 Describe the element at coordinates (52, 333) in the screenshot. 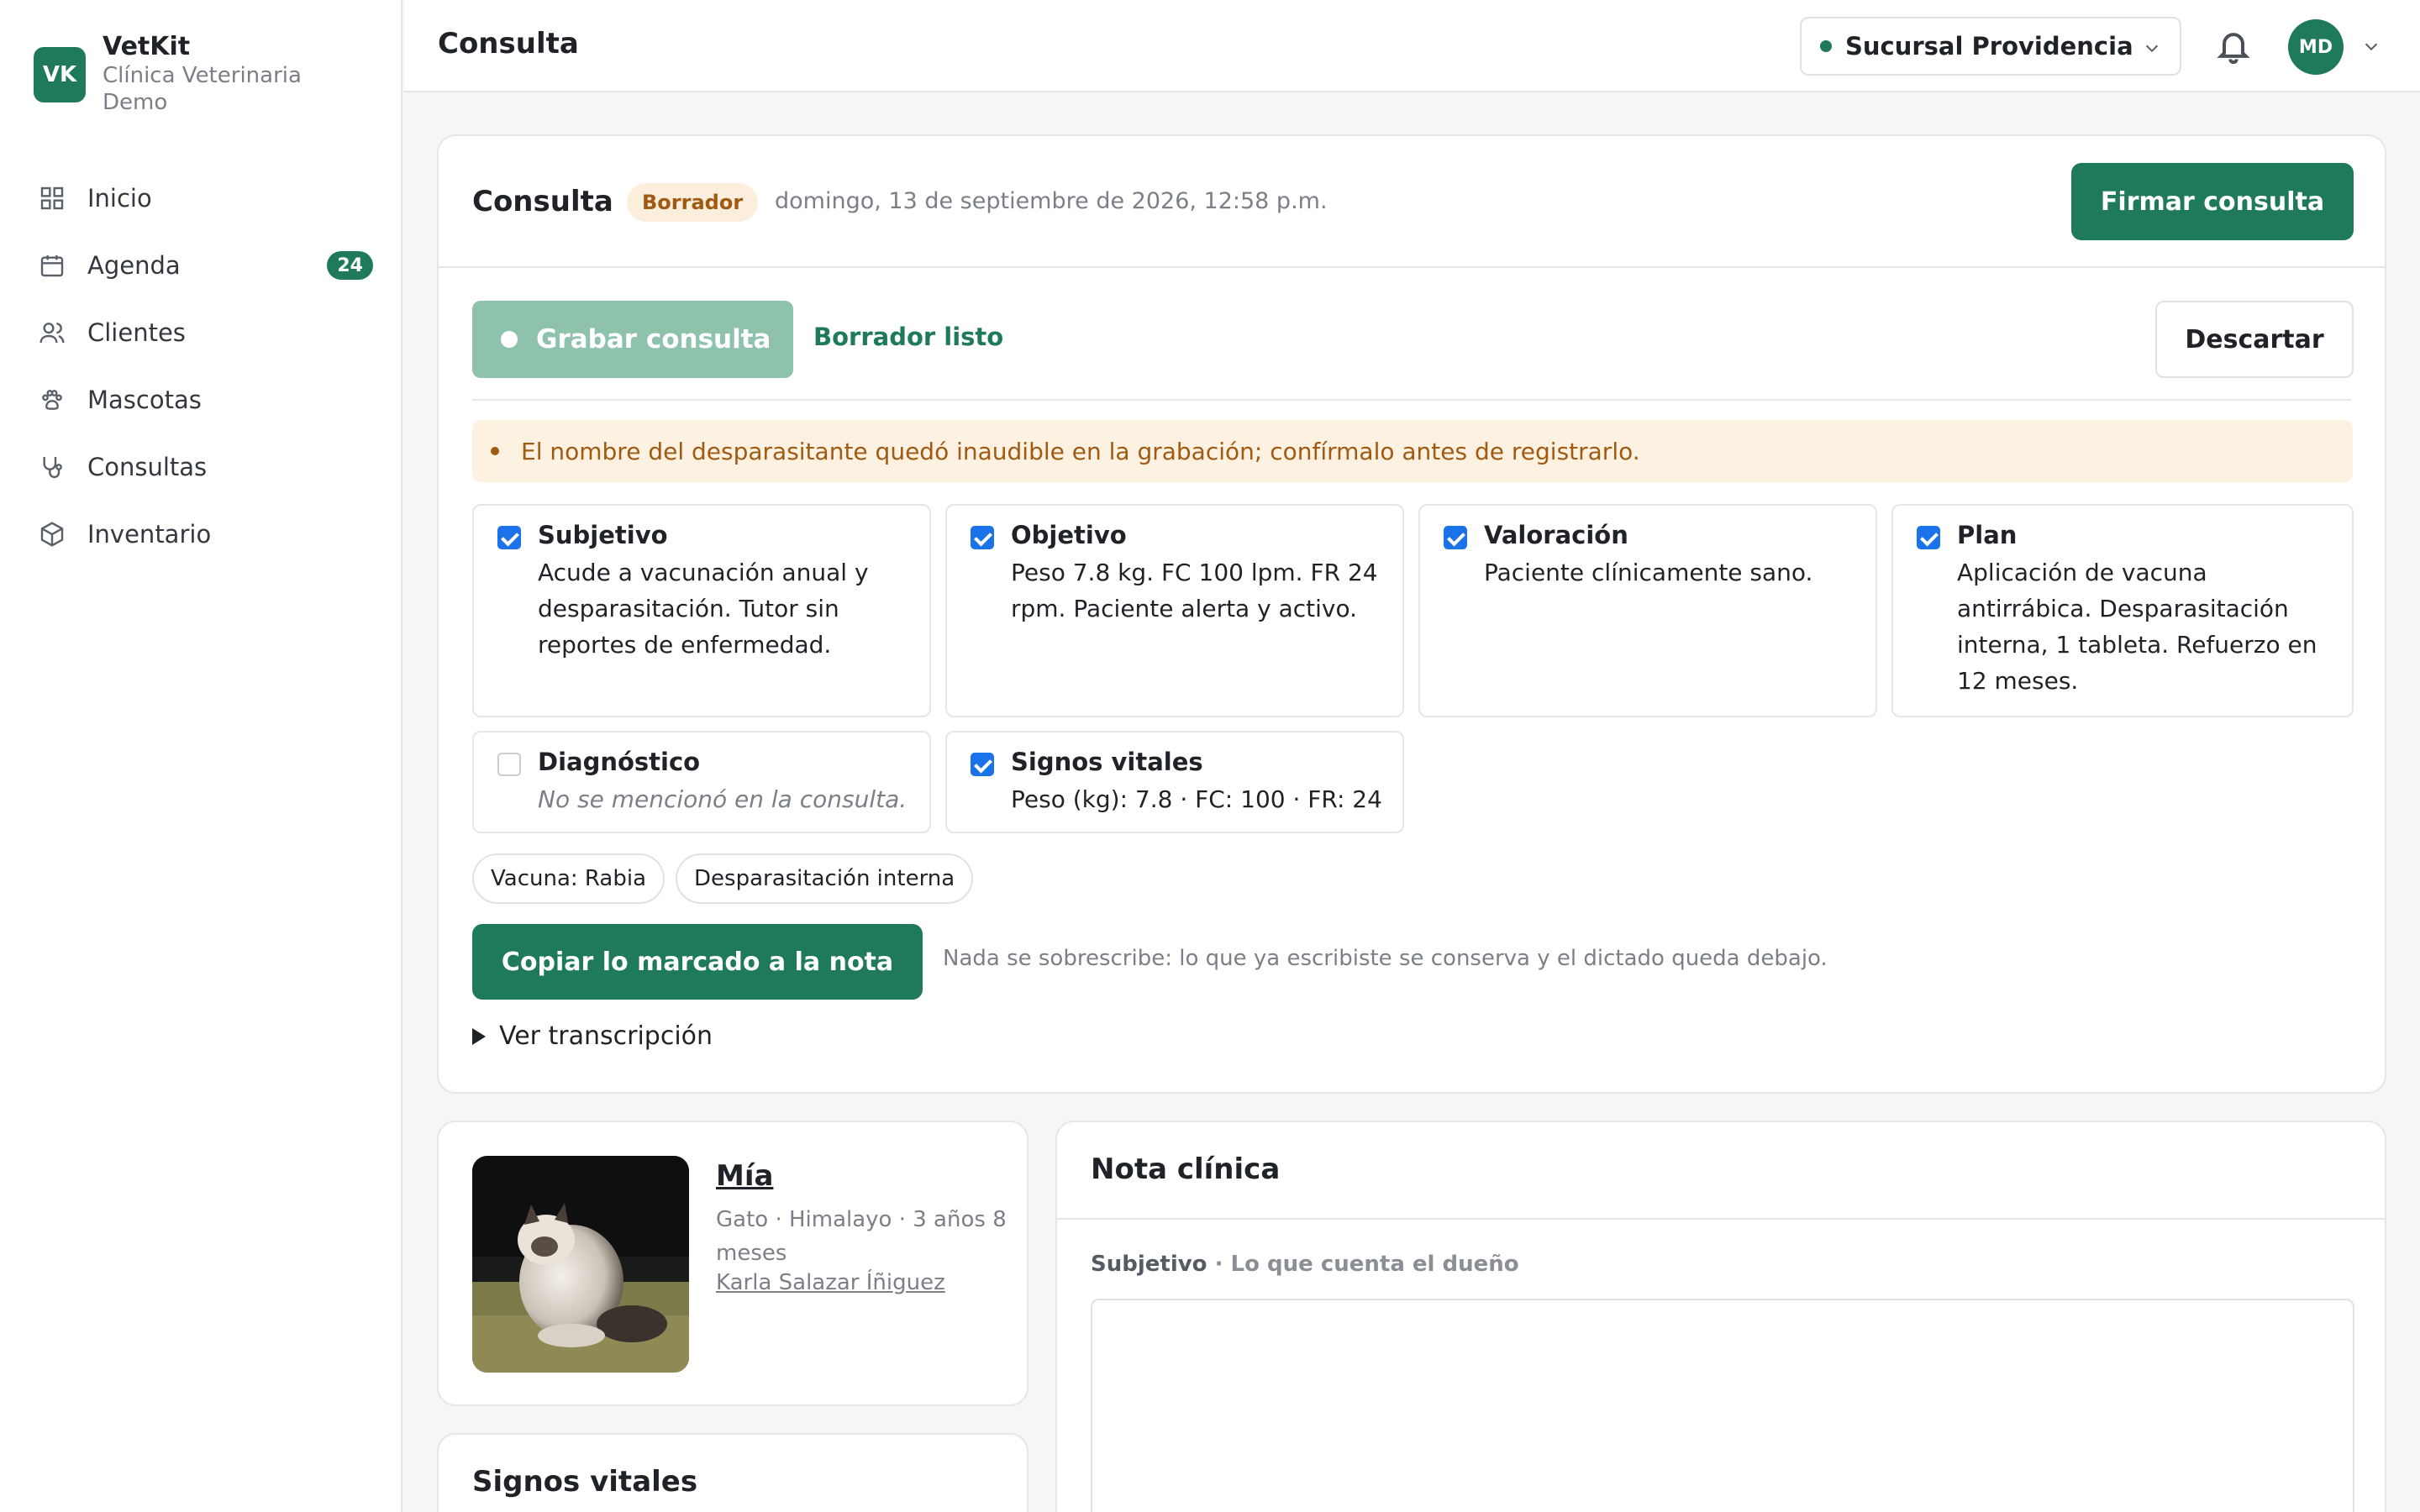

I see `users-icon` at that location.